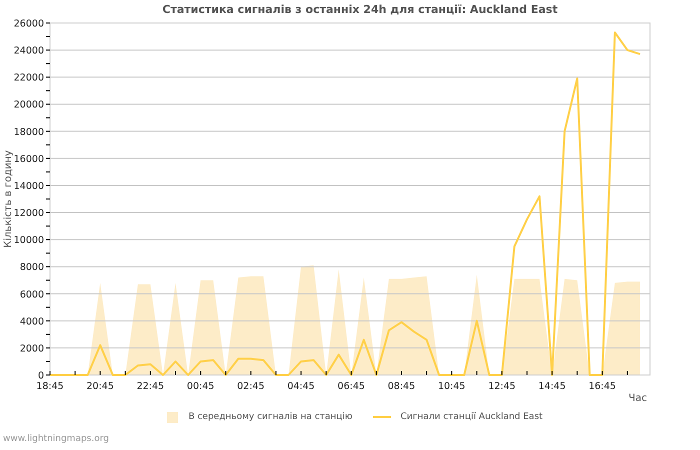  What do you see at coordinates (172, 417) in the screenshot?
I see `area-legend-swatch` at bounding box center [172, 417].